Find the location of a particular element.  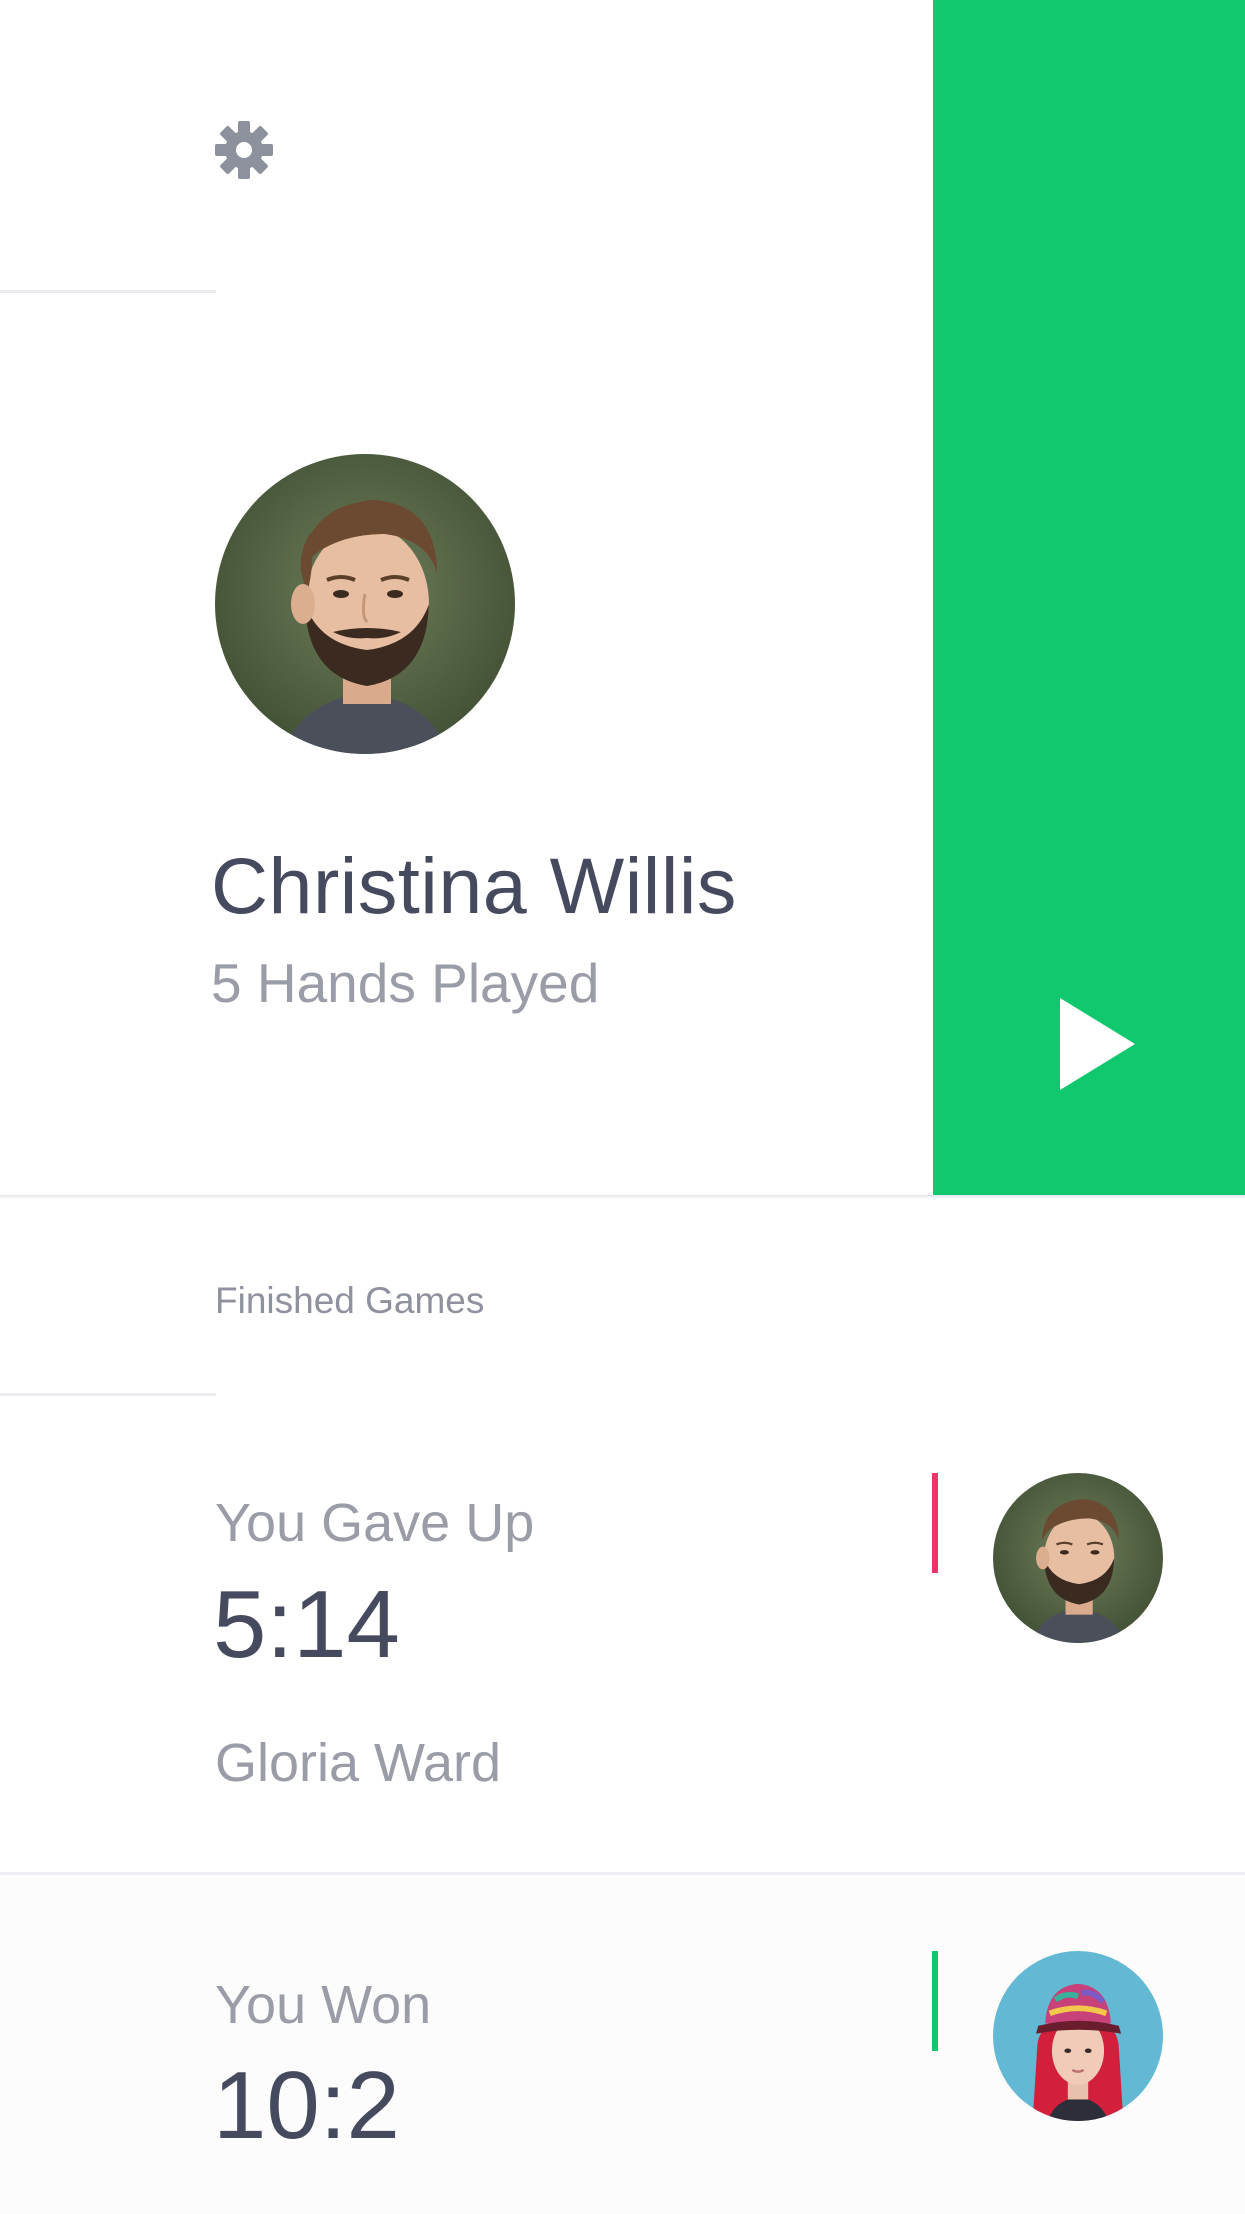

game-result: You Gave Up is located at coordinates (375, 1523).